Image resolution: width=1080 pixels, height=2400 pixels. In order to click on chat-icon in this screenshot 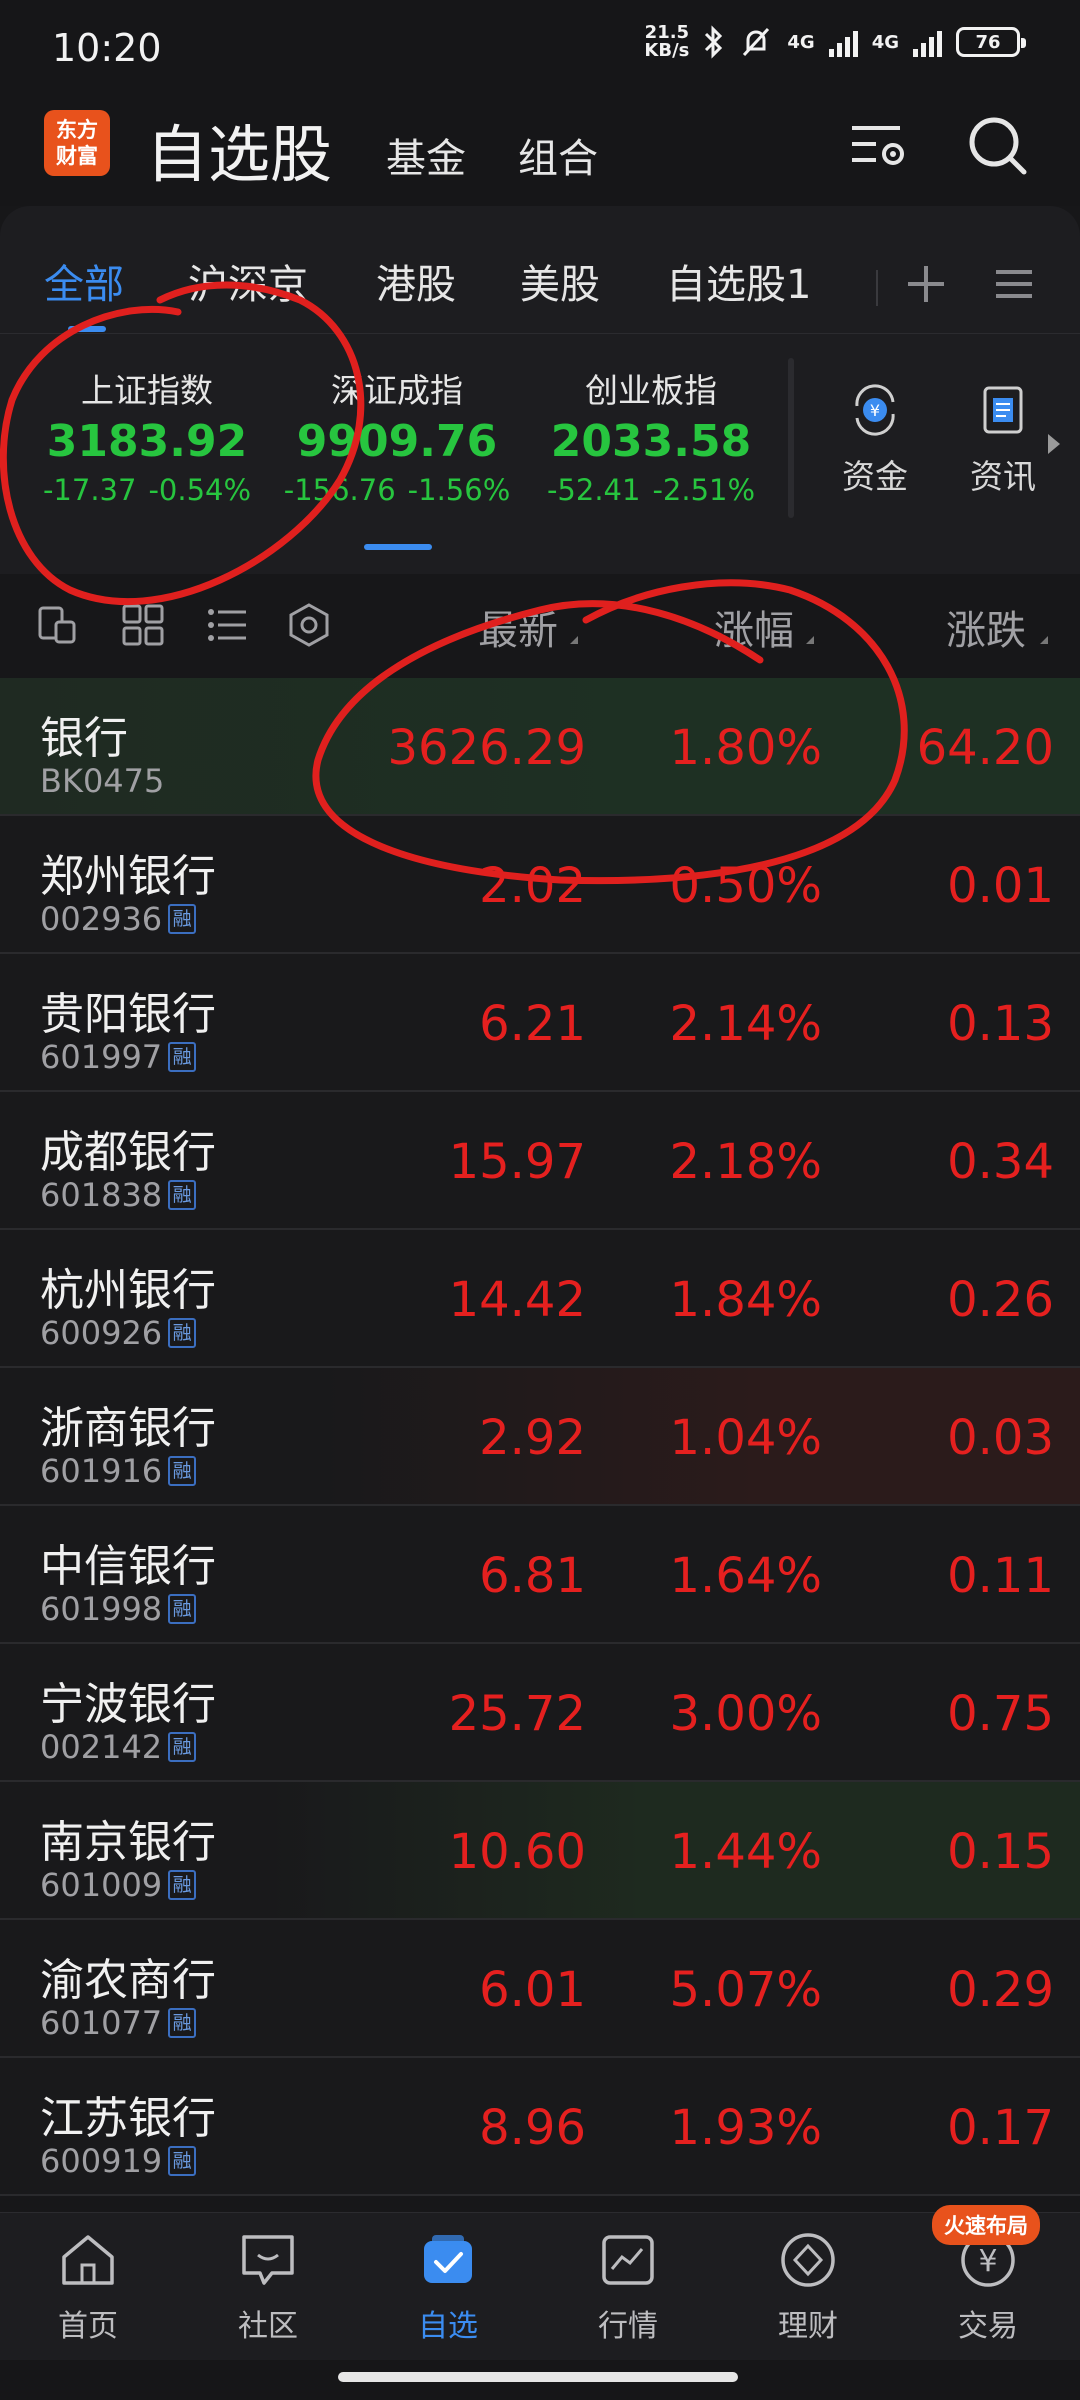, I will do `click(268, 2260)`.